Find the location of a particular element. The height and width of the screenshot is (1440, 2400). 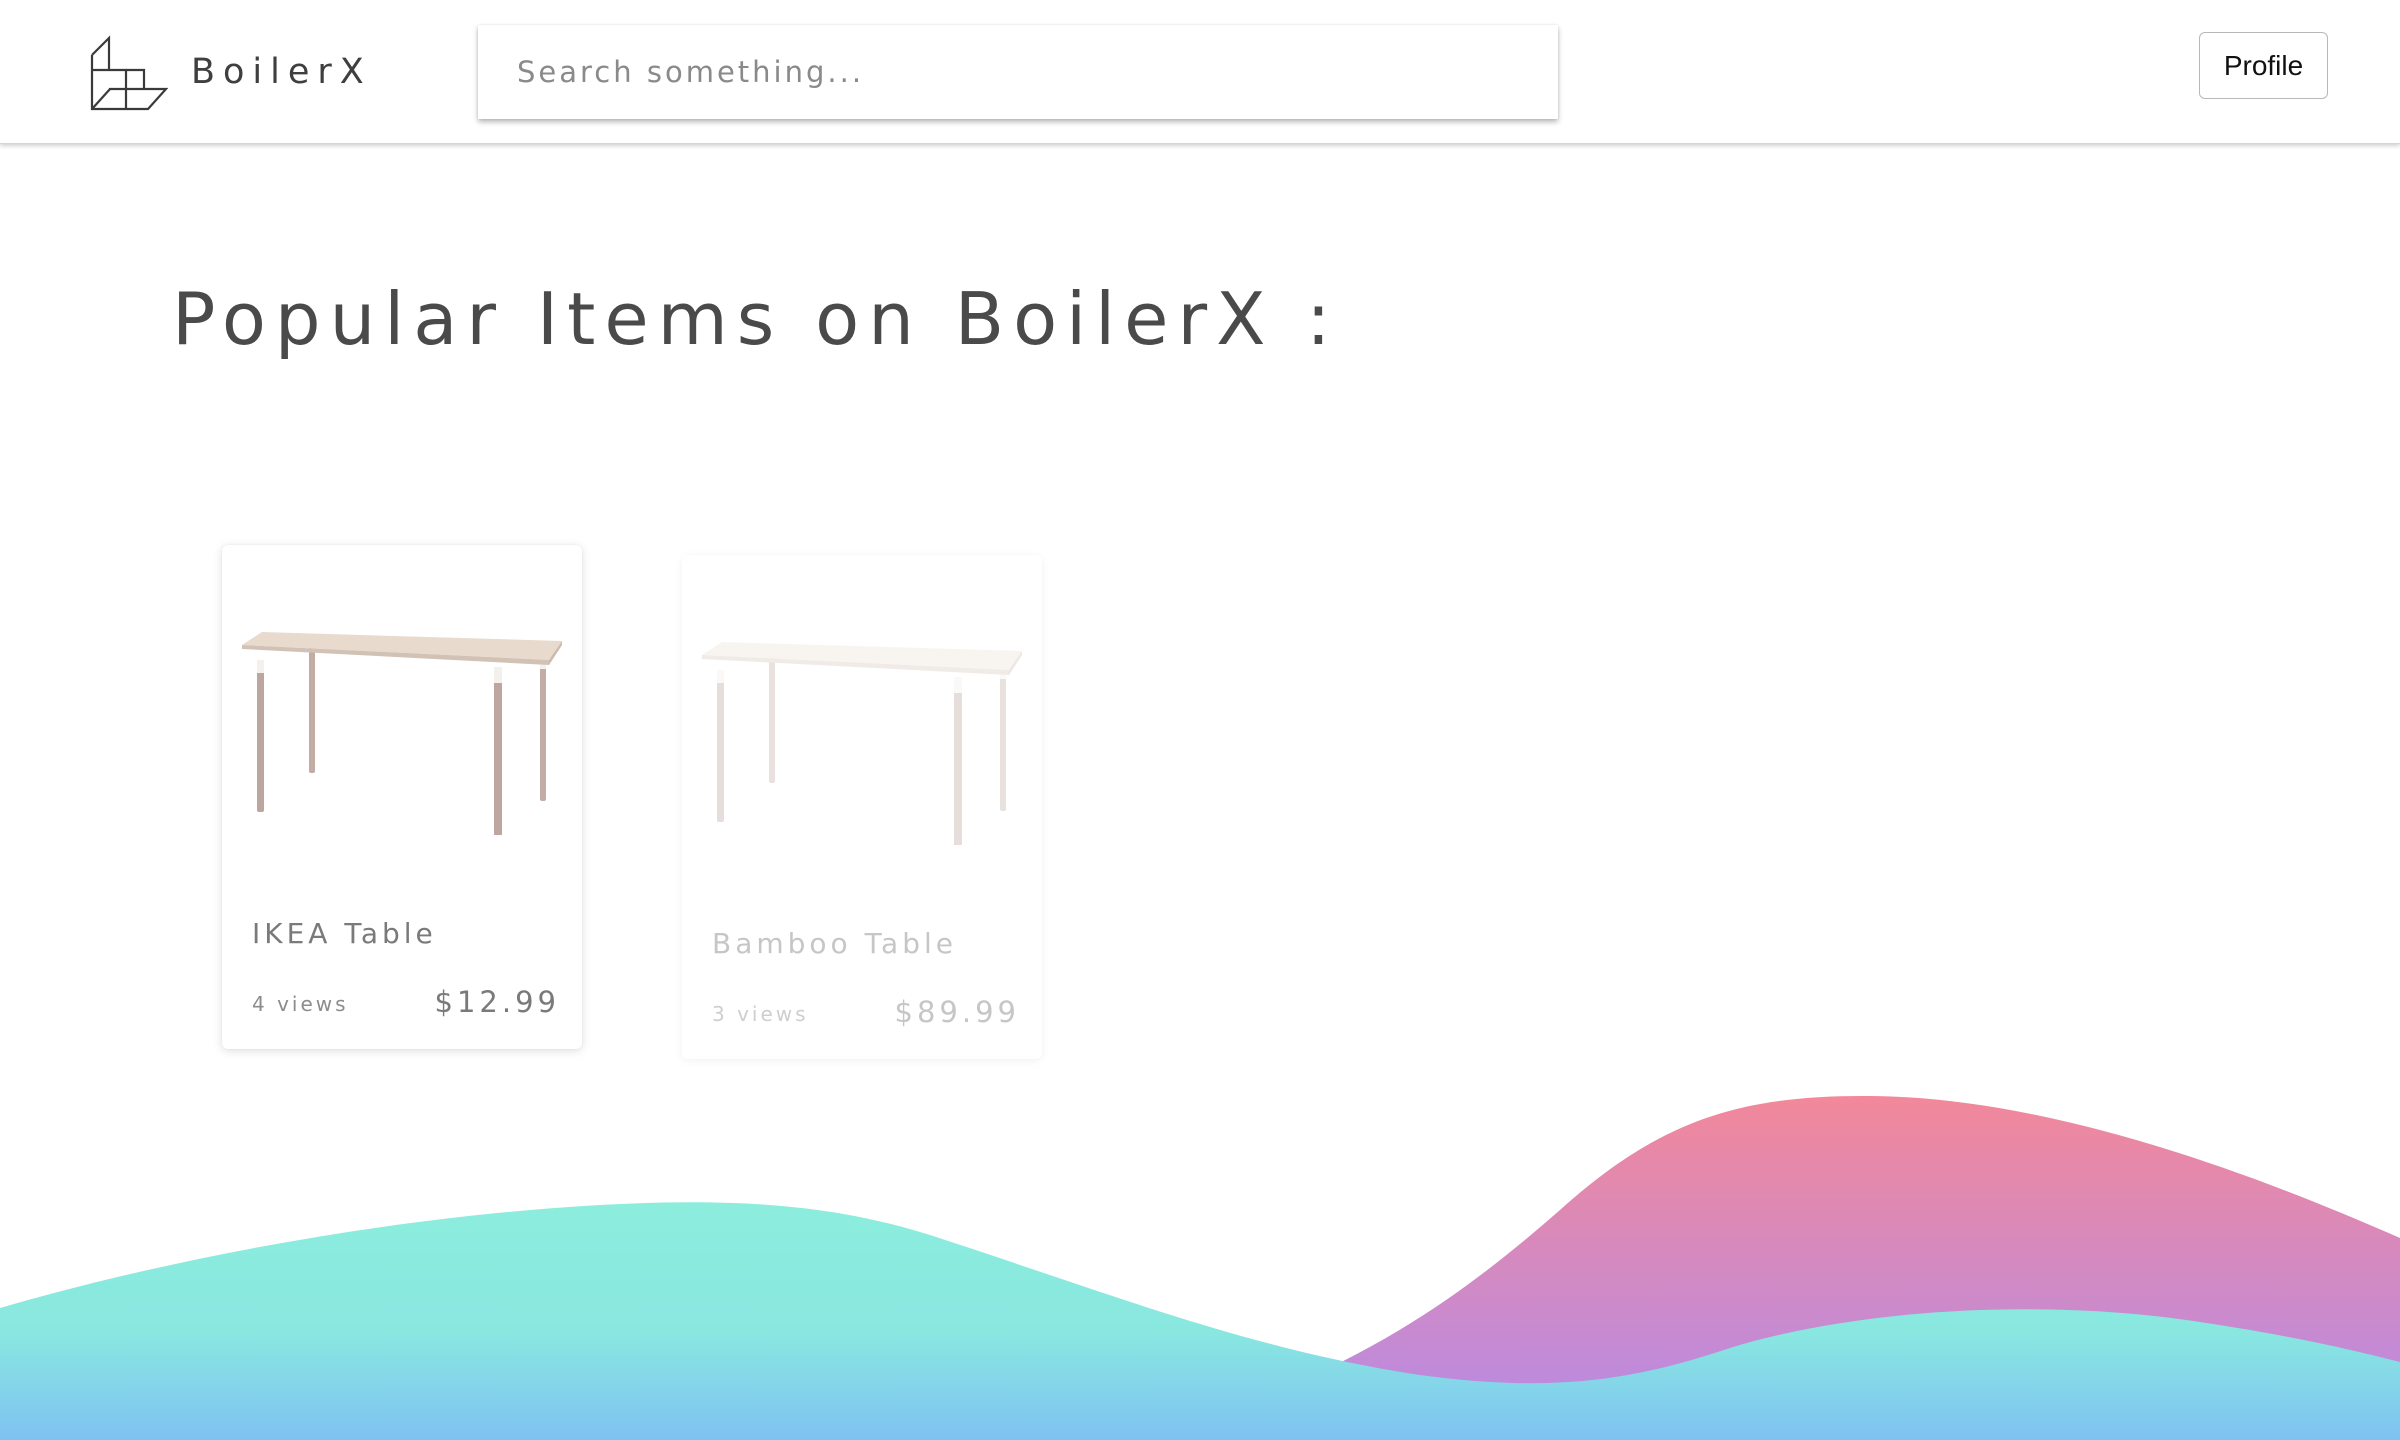

item-card-bamboo-table: Bamboo Table 3 views $89.99 is located at coordinates (862, 807).